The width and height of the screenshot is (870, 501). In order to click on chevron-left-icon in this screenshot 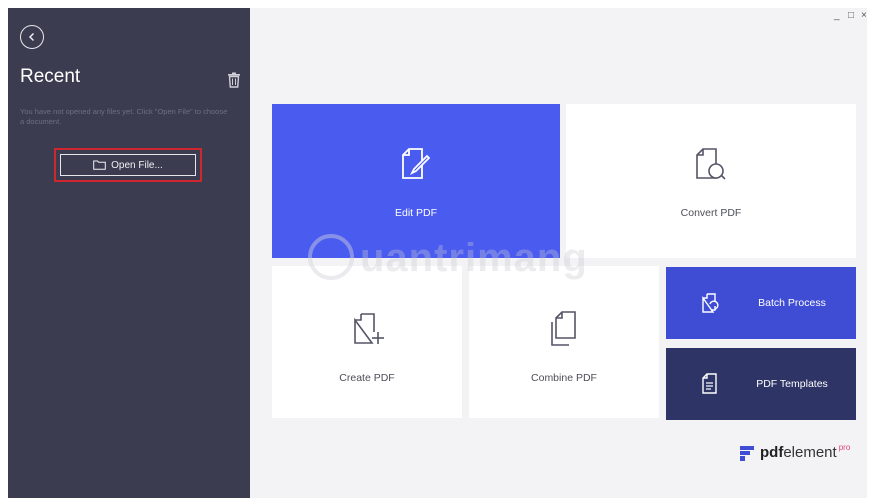, I will do `click(31, 37)`.